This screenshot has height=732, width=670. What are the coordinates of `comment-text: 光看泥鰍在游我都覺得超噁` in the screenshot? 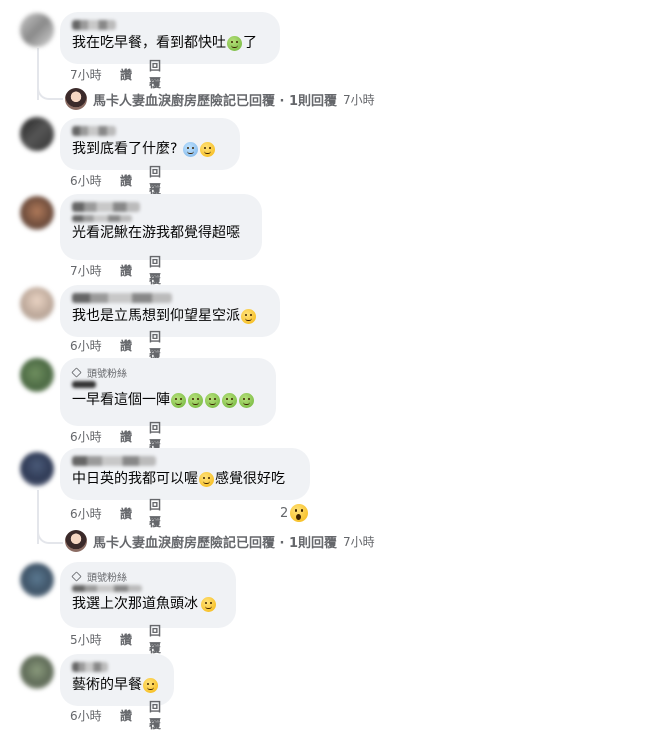 It's located at (156, 233).